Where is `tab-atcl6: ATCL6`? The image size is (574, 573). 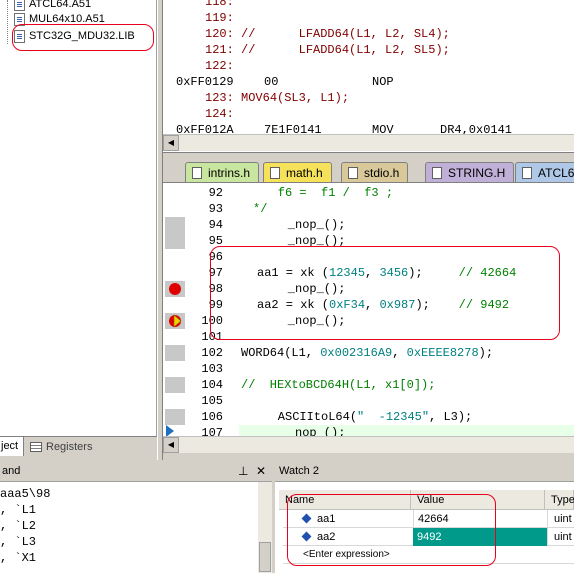
tab-atcl6: ATCL6 is located at coordinates (544, 172).